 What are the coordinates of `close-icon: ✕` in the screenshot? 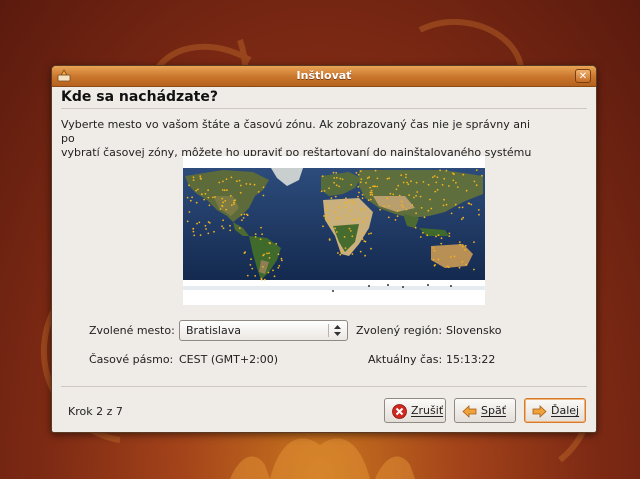 It's located at (583, 76).